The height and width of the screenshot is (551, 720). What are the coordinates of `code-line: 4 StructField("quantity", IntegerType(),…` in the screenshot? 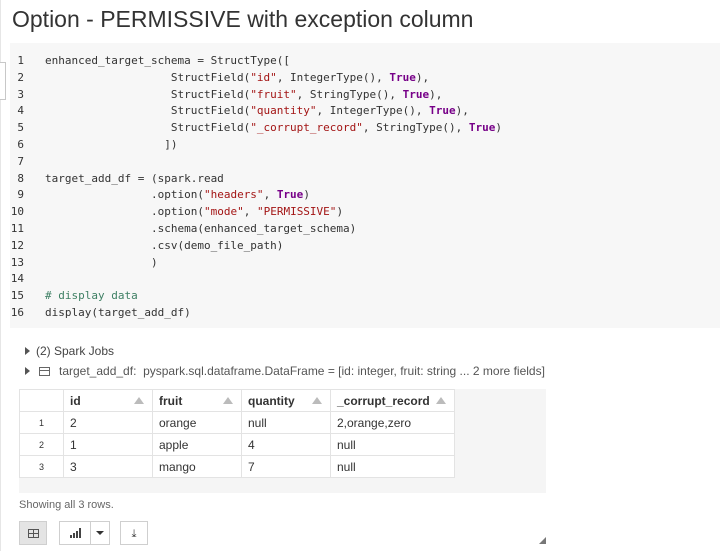 It's located at (365, 111).